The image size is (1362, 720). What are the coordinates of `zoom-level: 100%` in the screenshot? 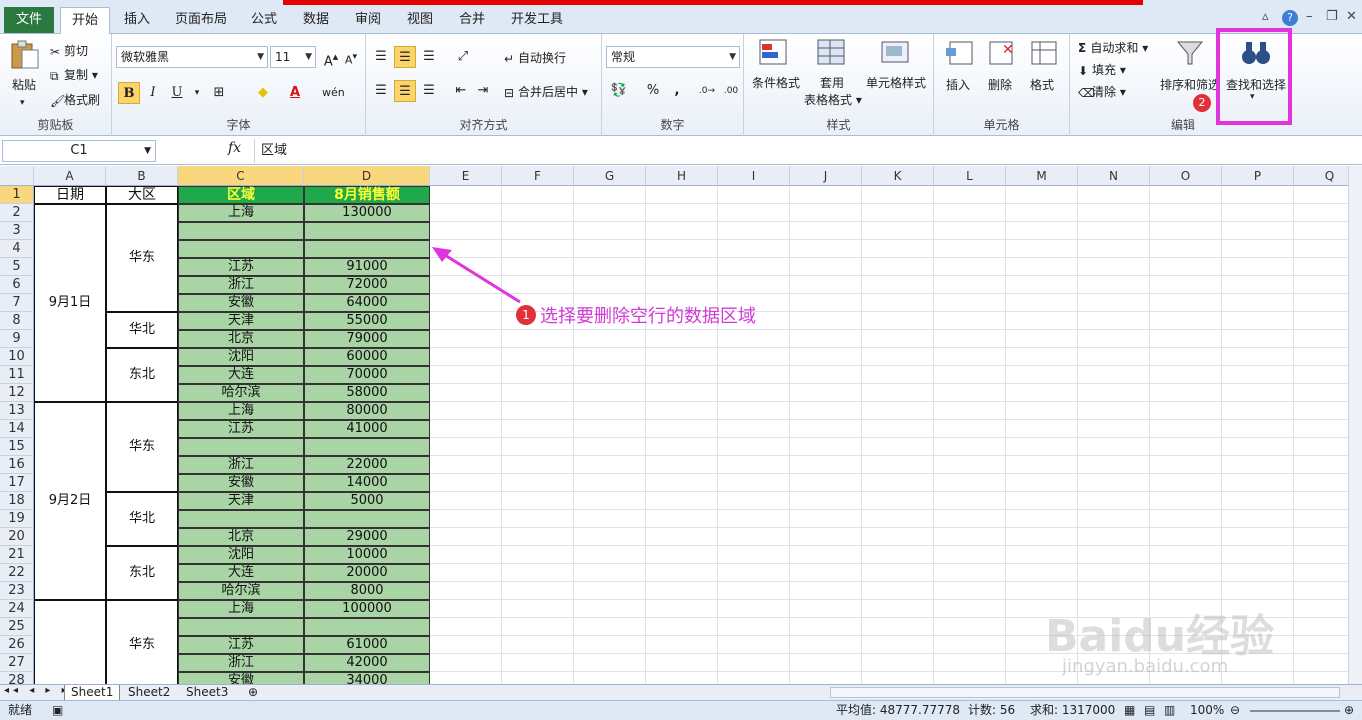 It's located at (1207, 710).